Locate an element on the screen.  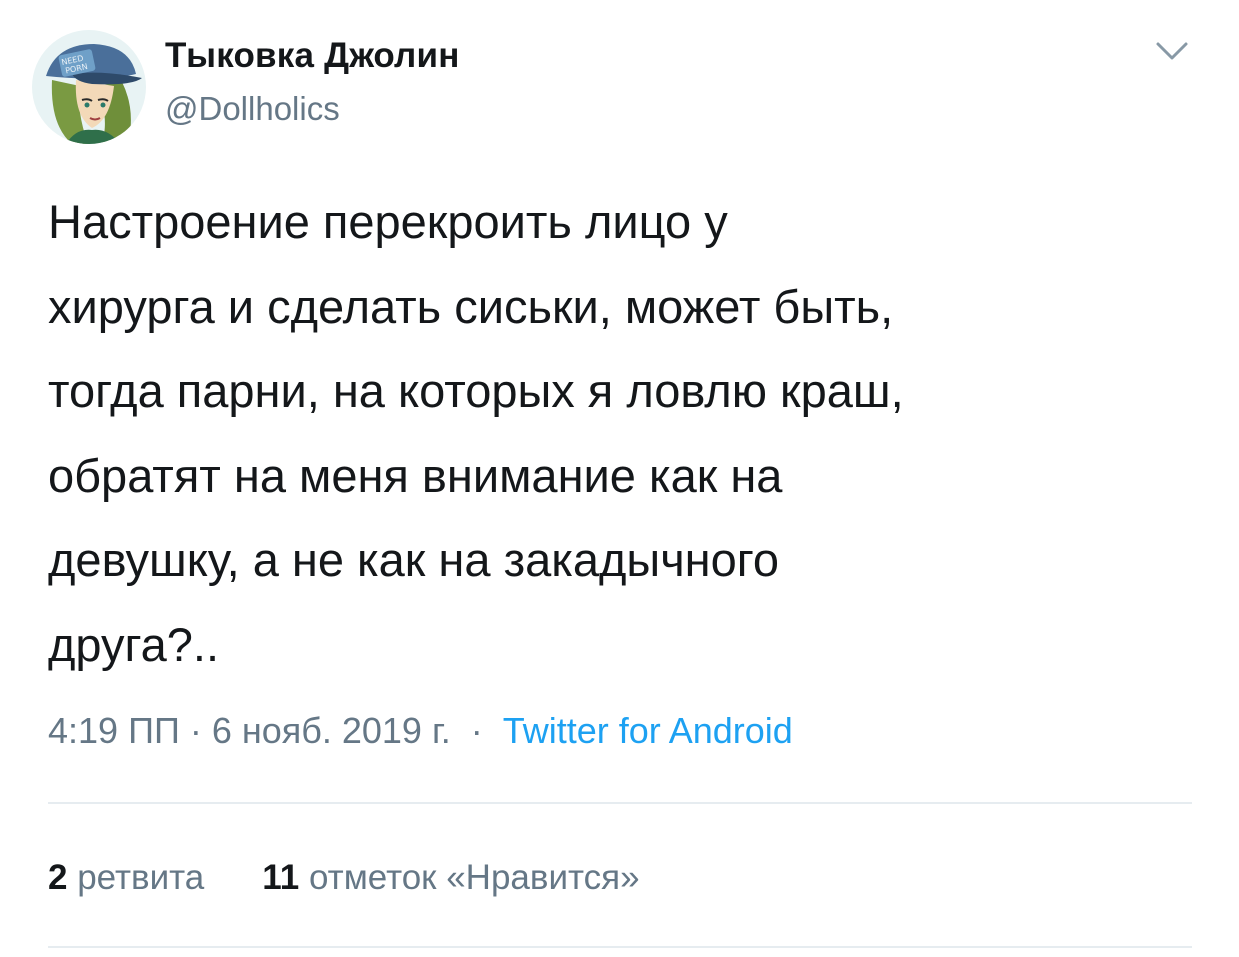
tweet-source-link: Twitter for Android is located at coordinates (648, 730).